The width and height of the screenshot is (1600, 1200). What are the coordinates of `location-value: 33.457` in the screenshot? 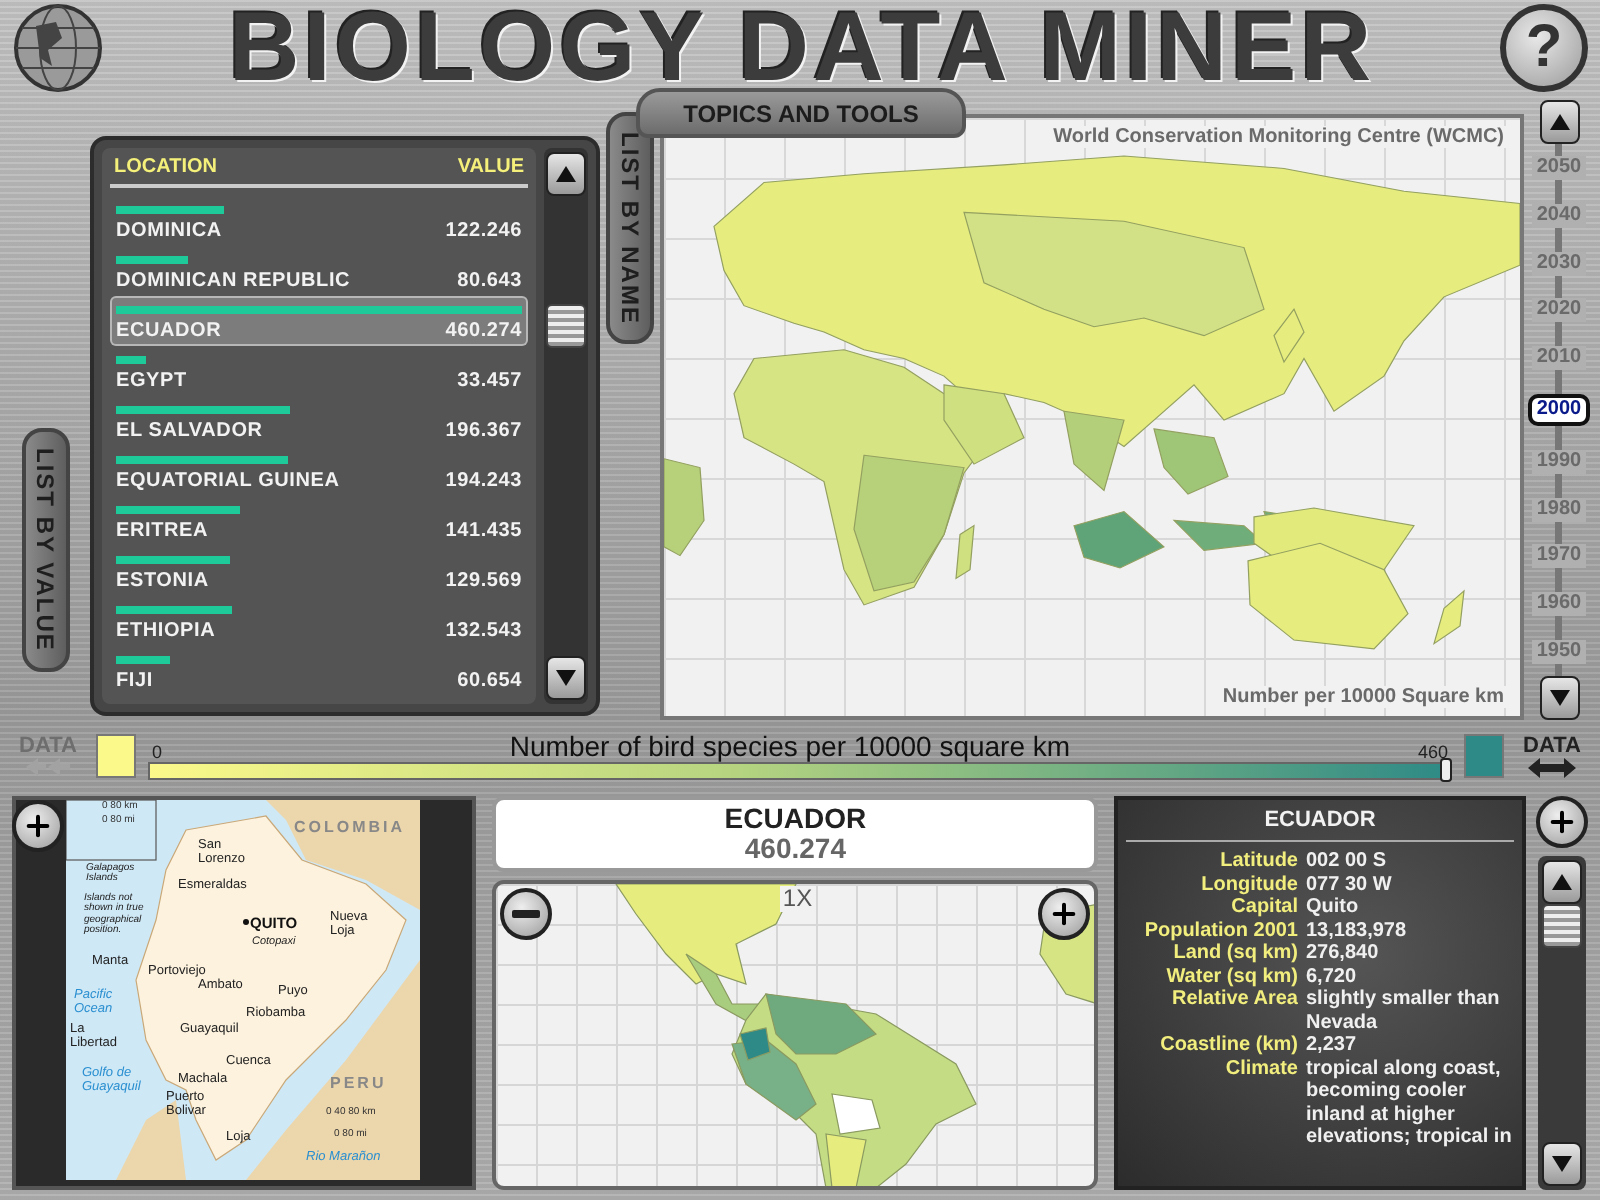 It's located at (489, 380).